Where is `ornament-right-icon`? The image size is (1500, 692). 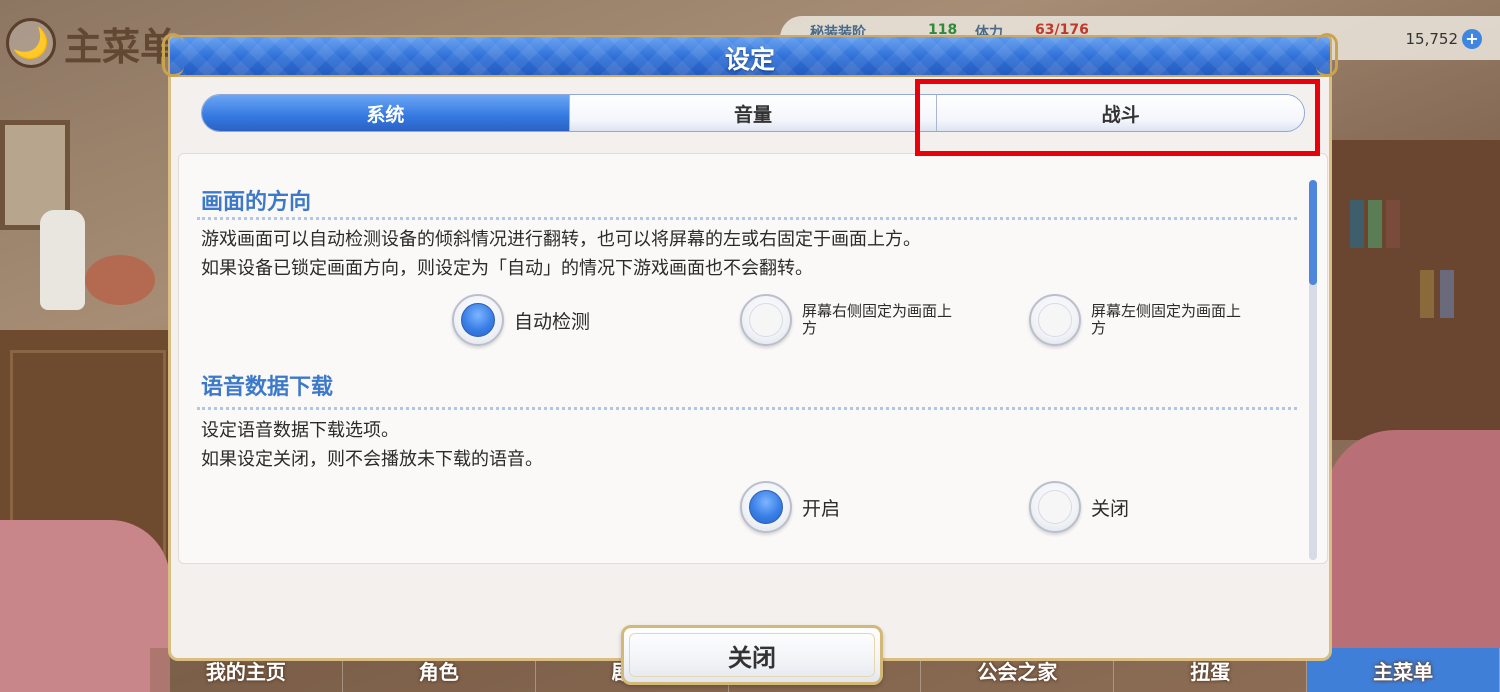
ornament-right-icon is located at coordinates (1327, 55).